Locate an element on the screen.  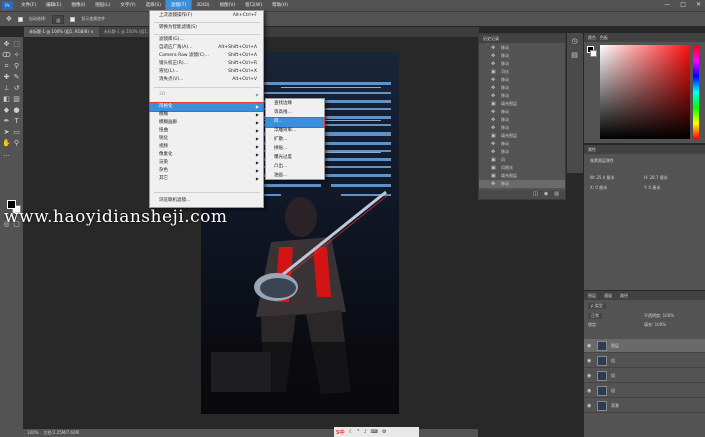
tab-document-1: 未标题-1 @ 100% (组1, RGB/8) × is located at coordinates (61, 32).